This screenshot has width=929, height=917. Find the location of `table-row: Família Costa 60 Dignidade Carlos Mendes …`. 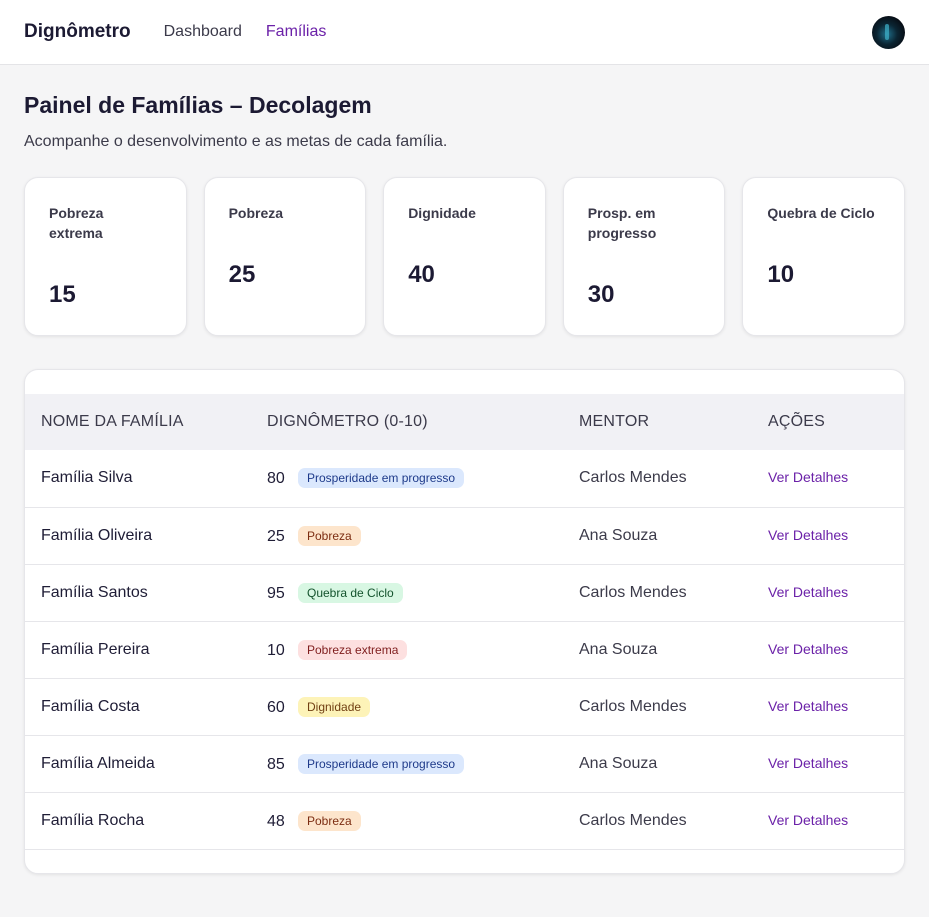

table-row: Família Costa 60 Dignidade Carlos Mendes … is located at coordinates (464, 707).